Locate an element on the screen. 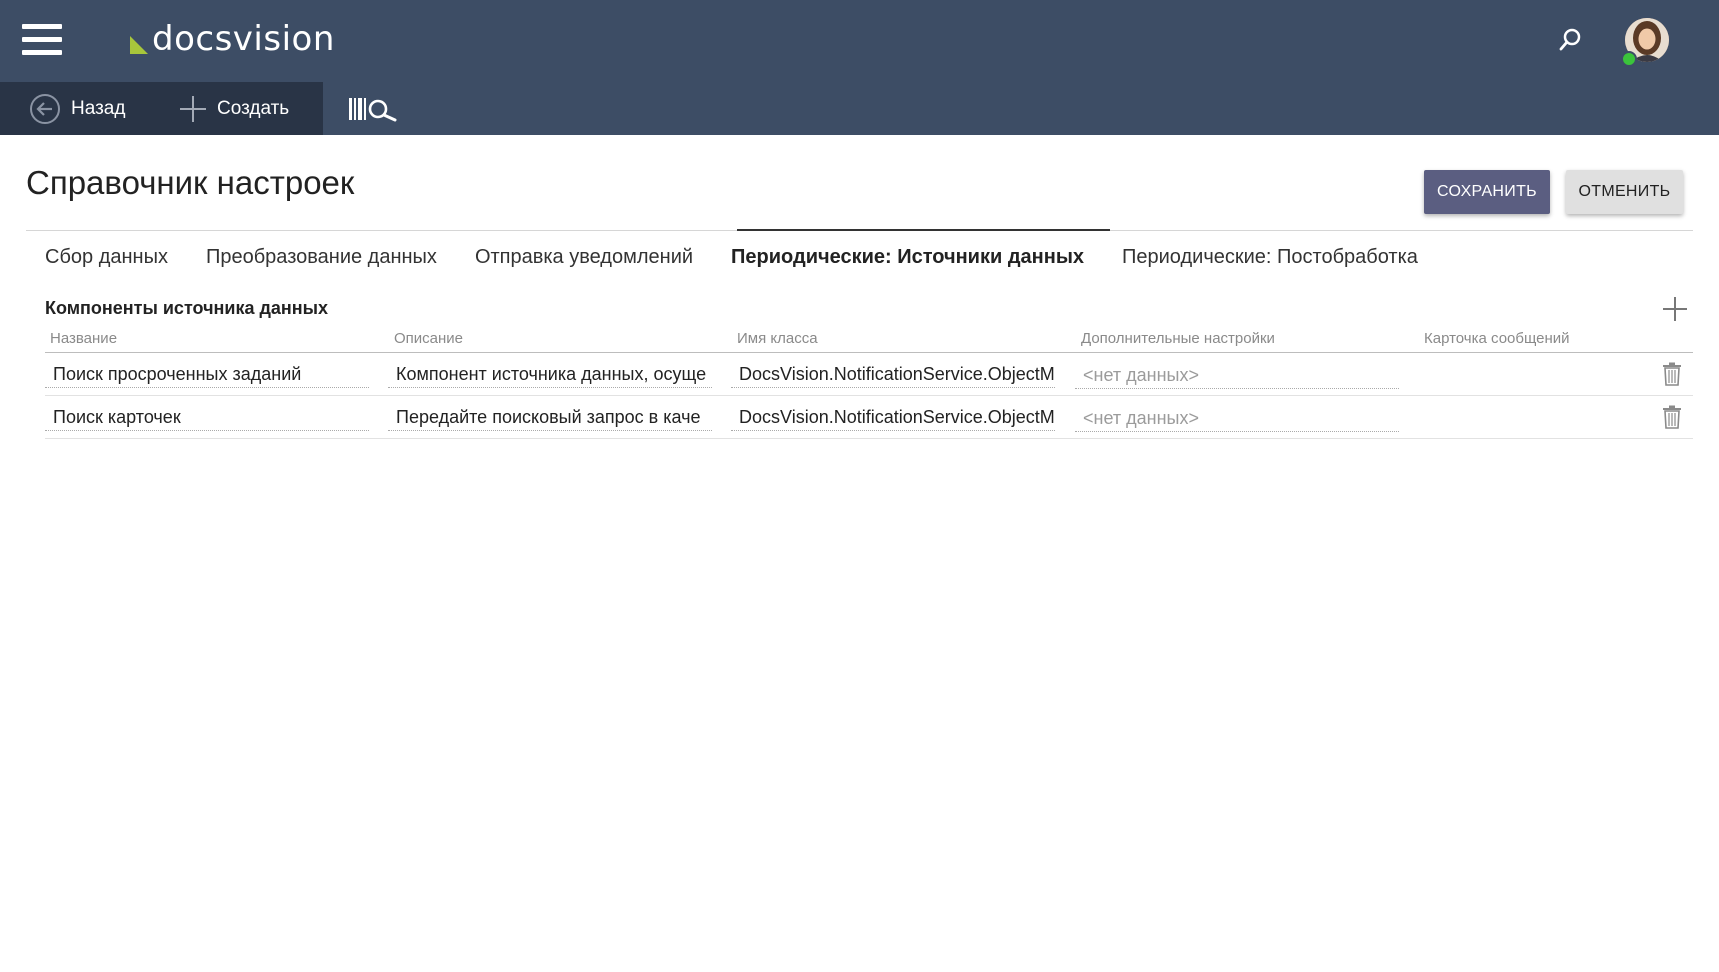  menu-icon is located at coordinates (44, 39).